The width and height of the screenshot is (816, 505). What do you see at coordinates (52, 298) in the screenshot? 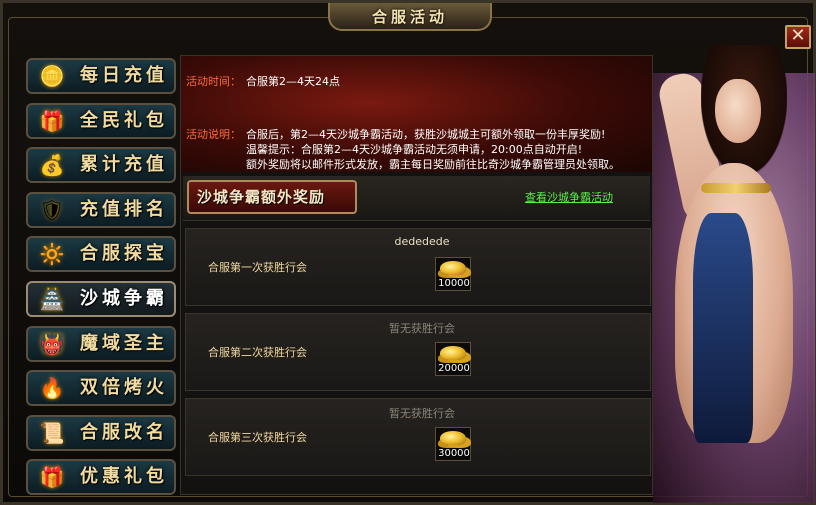
I see `castle-icon: 🏯` at bounding box center [52, 298].